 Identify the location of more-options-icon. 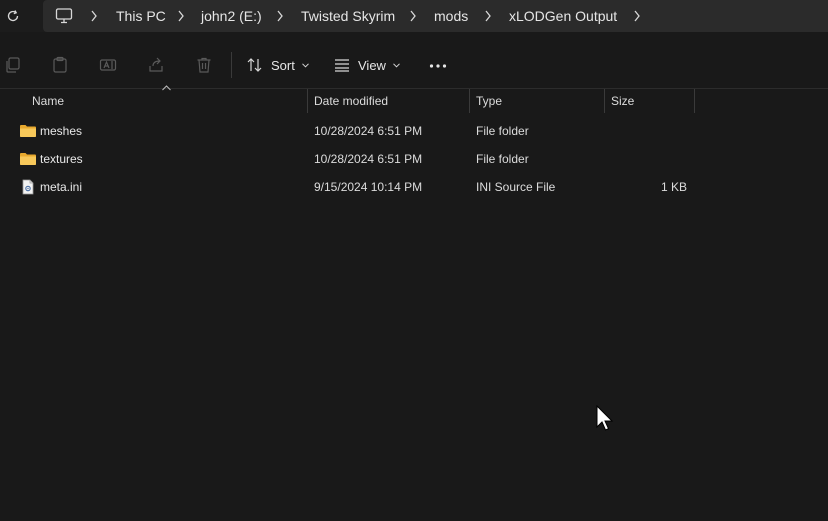
(438, 66).